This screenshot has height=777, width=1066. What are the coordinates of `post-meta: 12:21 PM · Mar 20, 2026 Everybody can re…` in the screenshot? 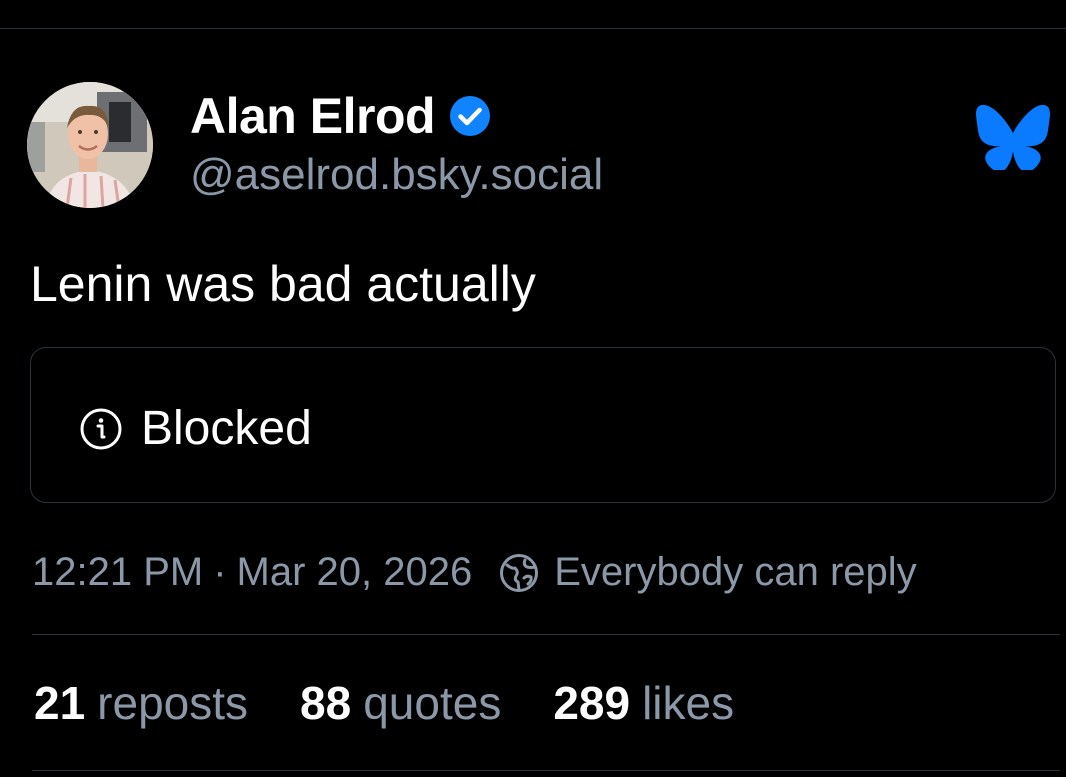 It's located at (474, 572).